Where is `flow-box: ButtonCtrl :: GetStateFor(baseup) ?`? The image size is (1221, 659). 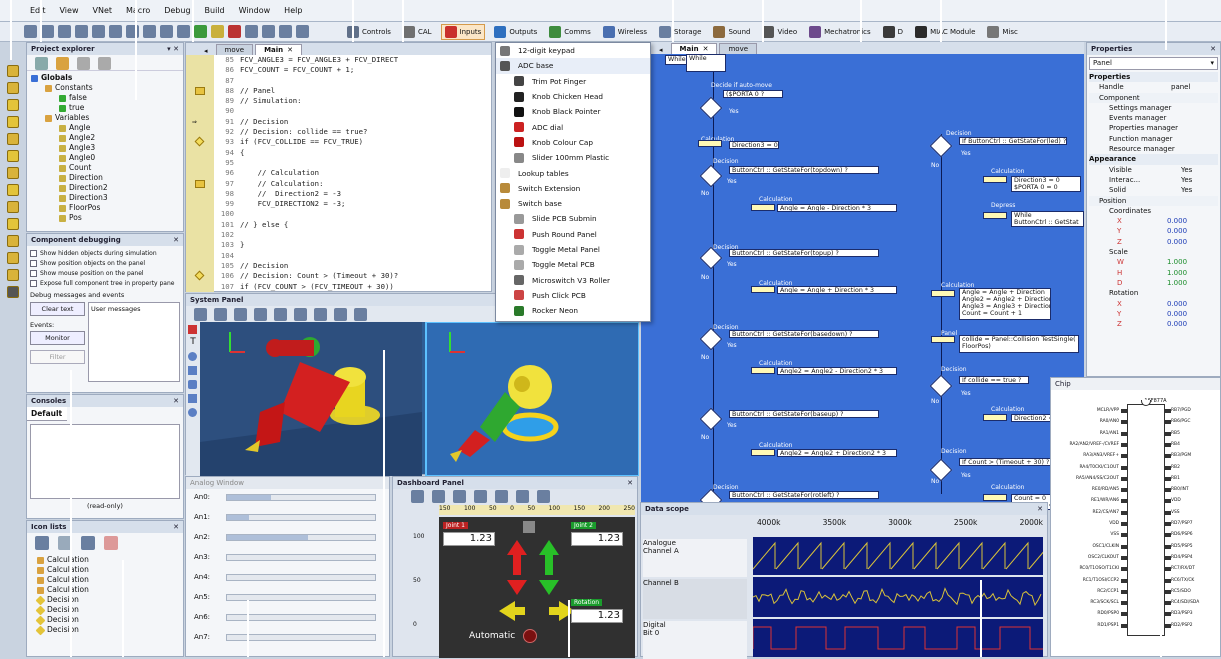 flow-box: ButtonCtrl :: GetStateFor(baseup) ? is located at coordinates (804, 414).